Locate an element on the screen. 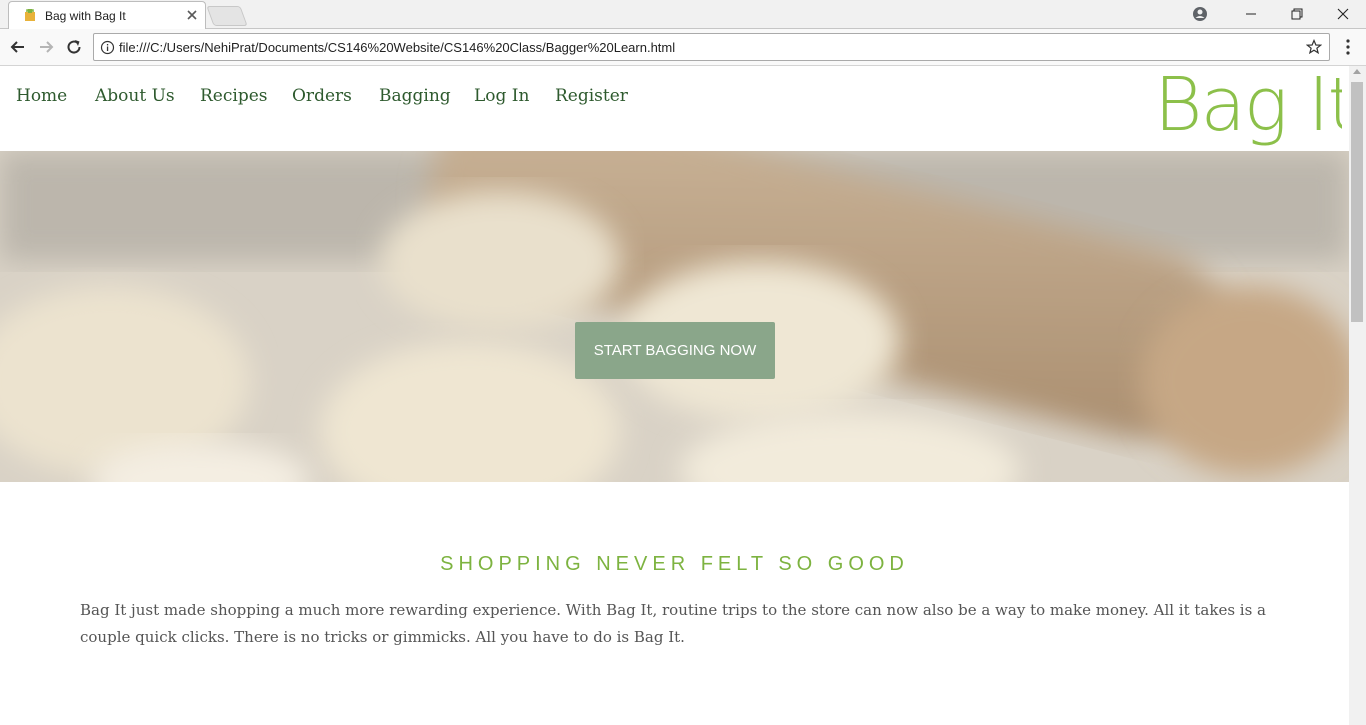  bookmark-star-icon is located at coordinates (1314, 47).